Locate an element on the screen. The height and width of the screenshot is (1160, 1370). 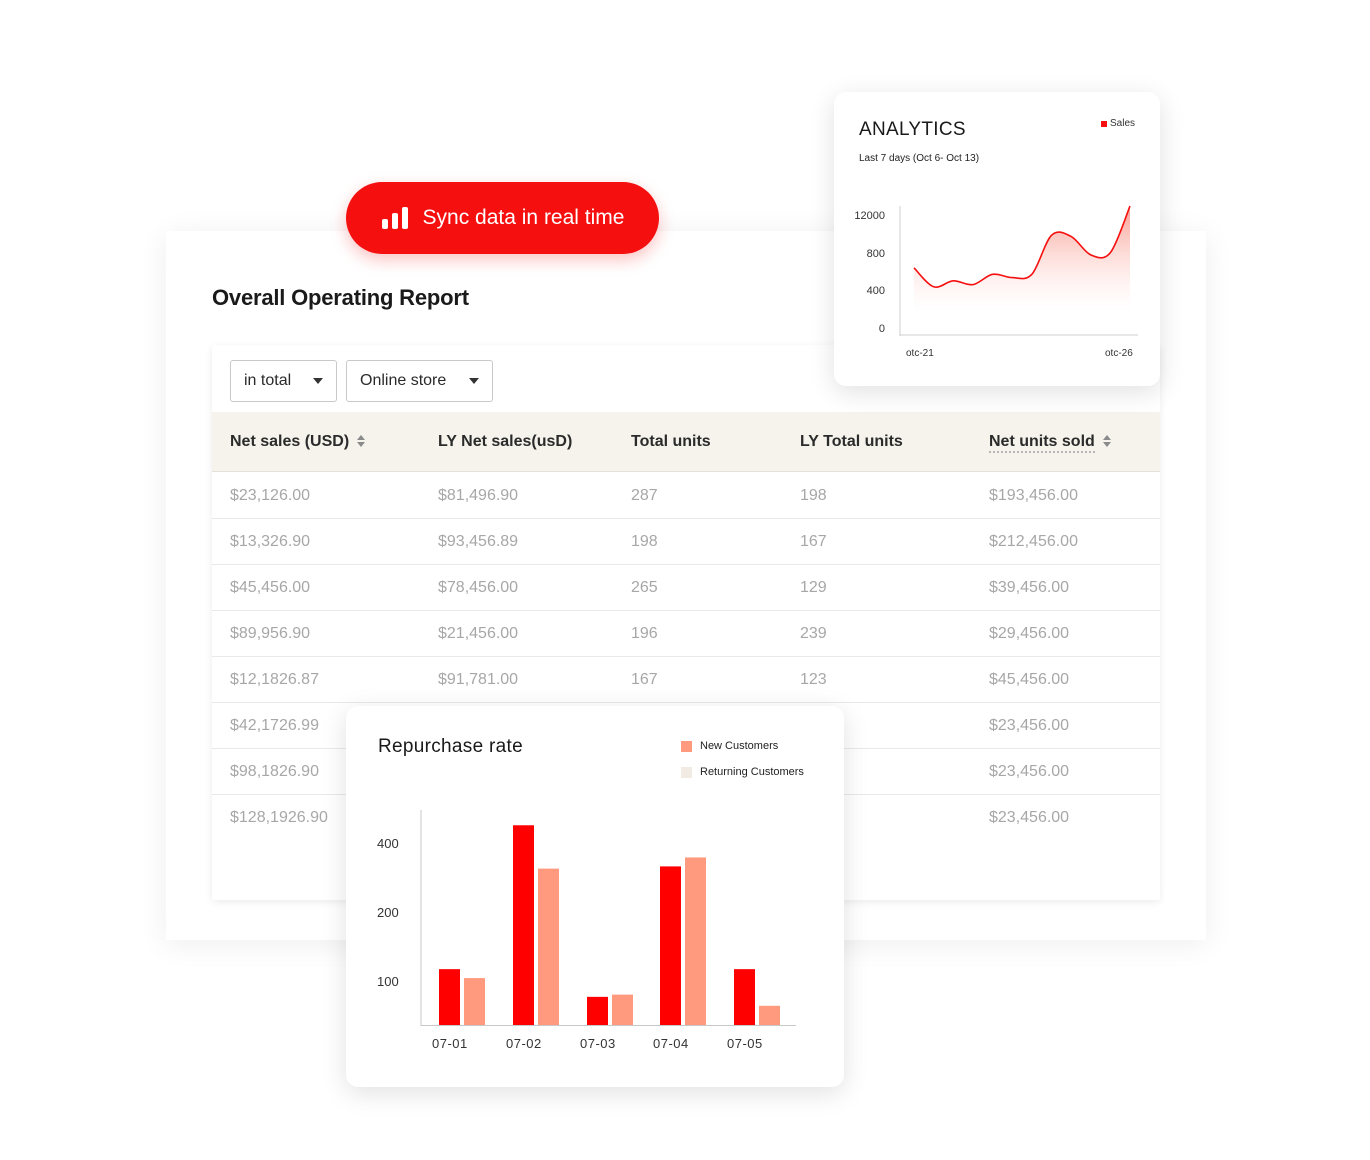
column-header-net-sales: Net sales (USD) is located at coordinates (298, 442).